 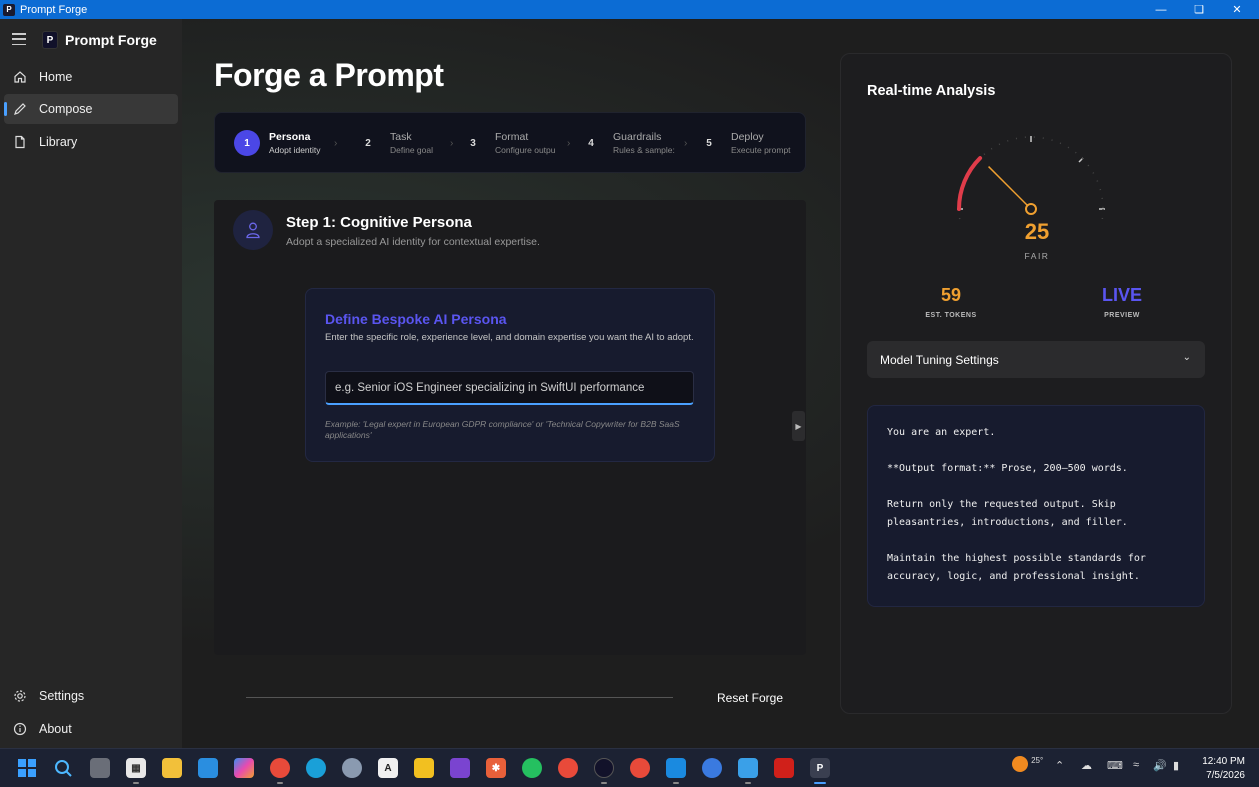 What do you see at coordinates (509, 388) in the screenshot?
I see `persona-input` at bounding box center [509, 388].